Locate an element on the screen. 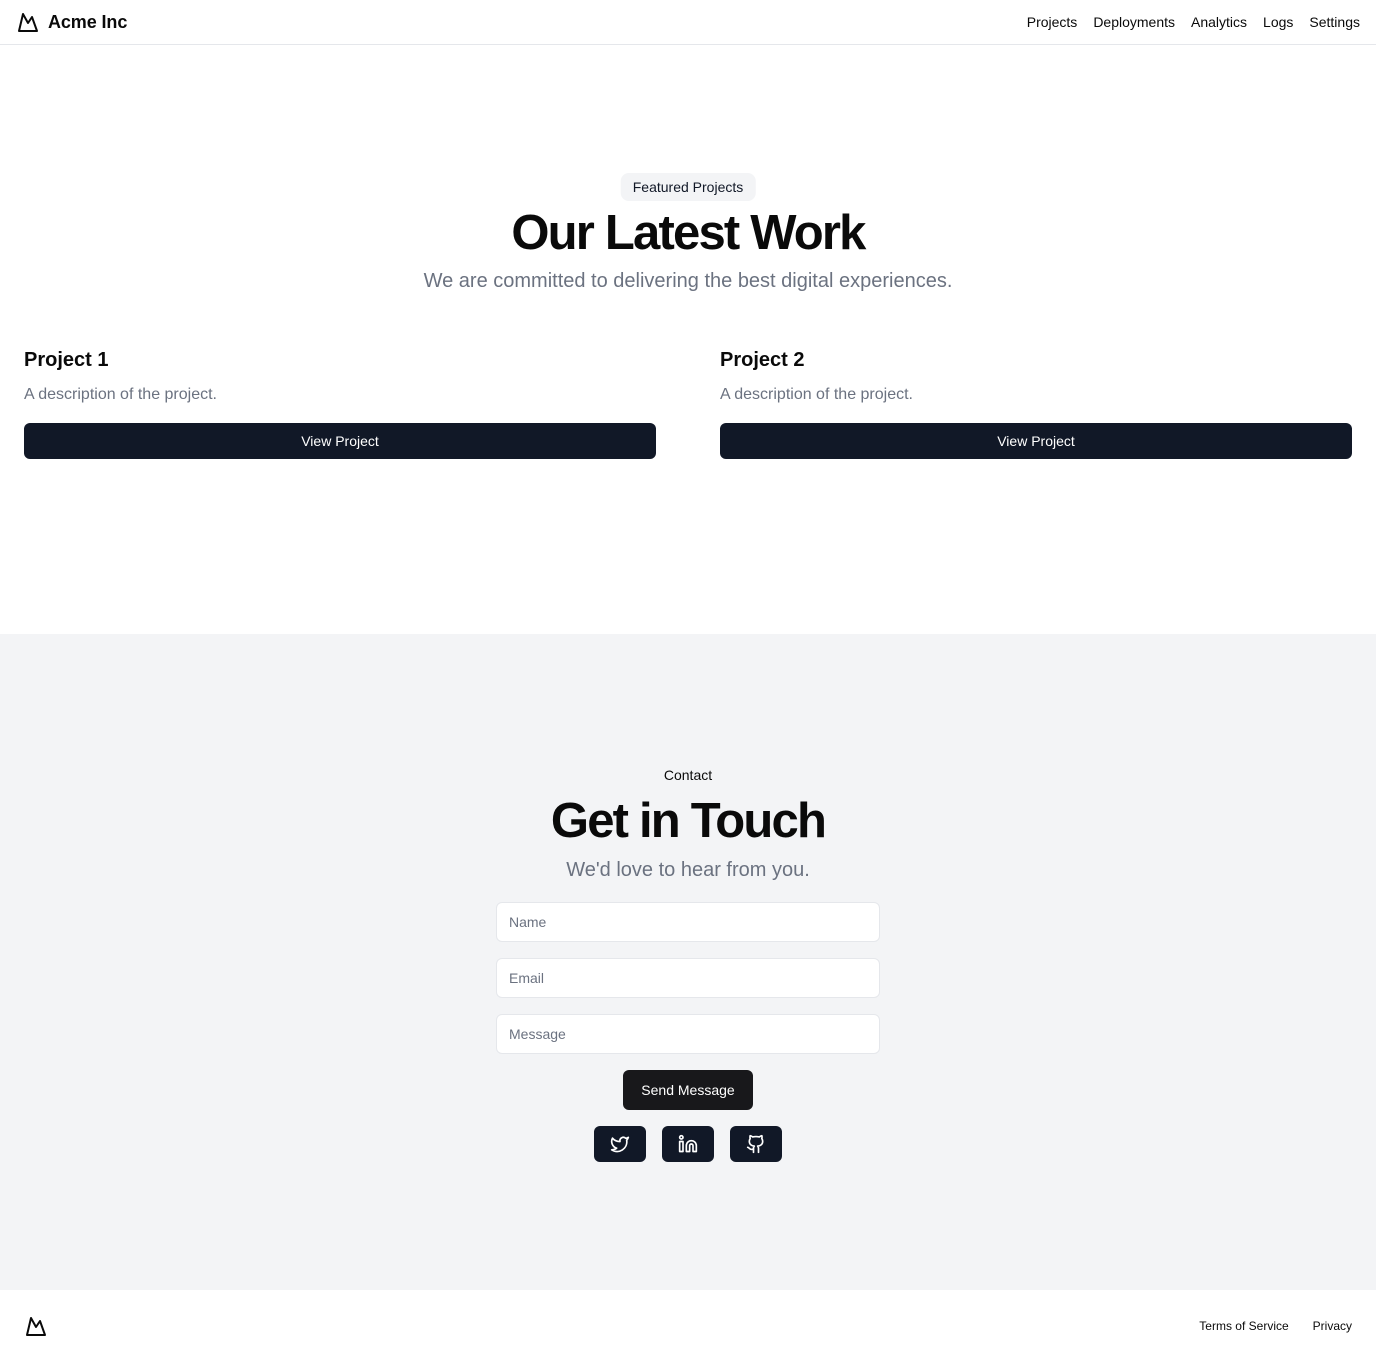 Image resolution: width=1376 pixels, height=1362 pixels. name-input is located at coordinates (688, 922).